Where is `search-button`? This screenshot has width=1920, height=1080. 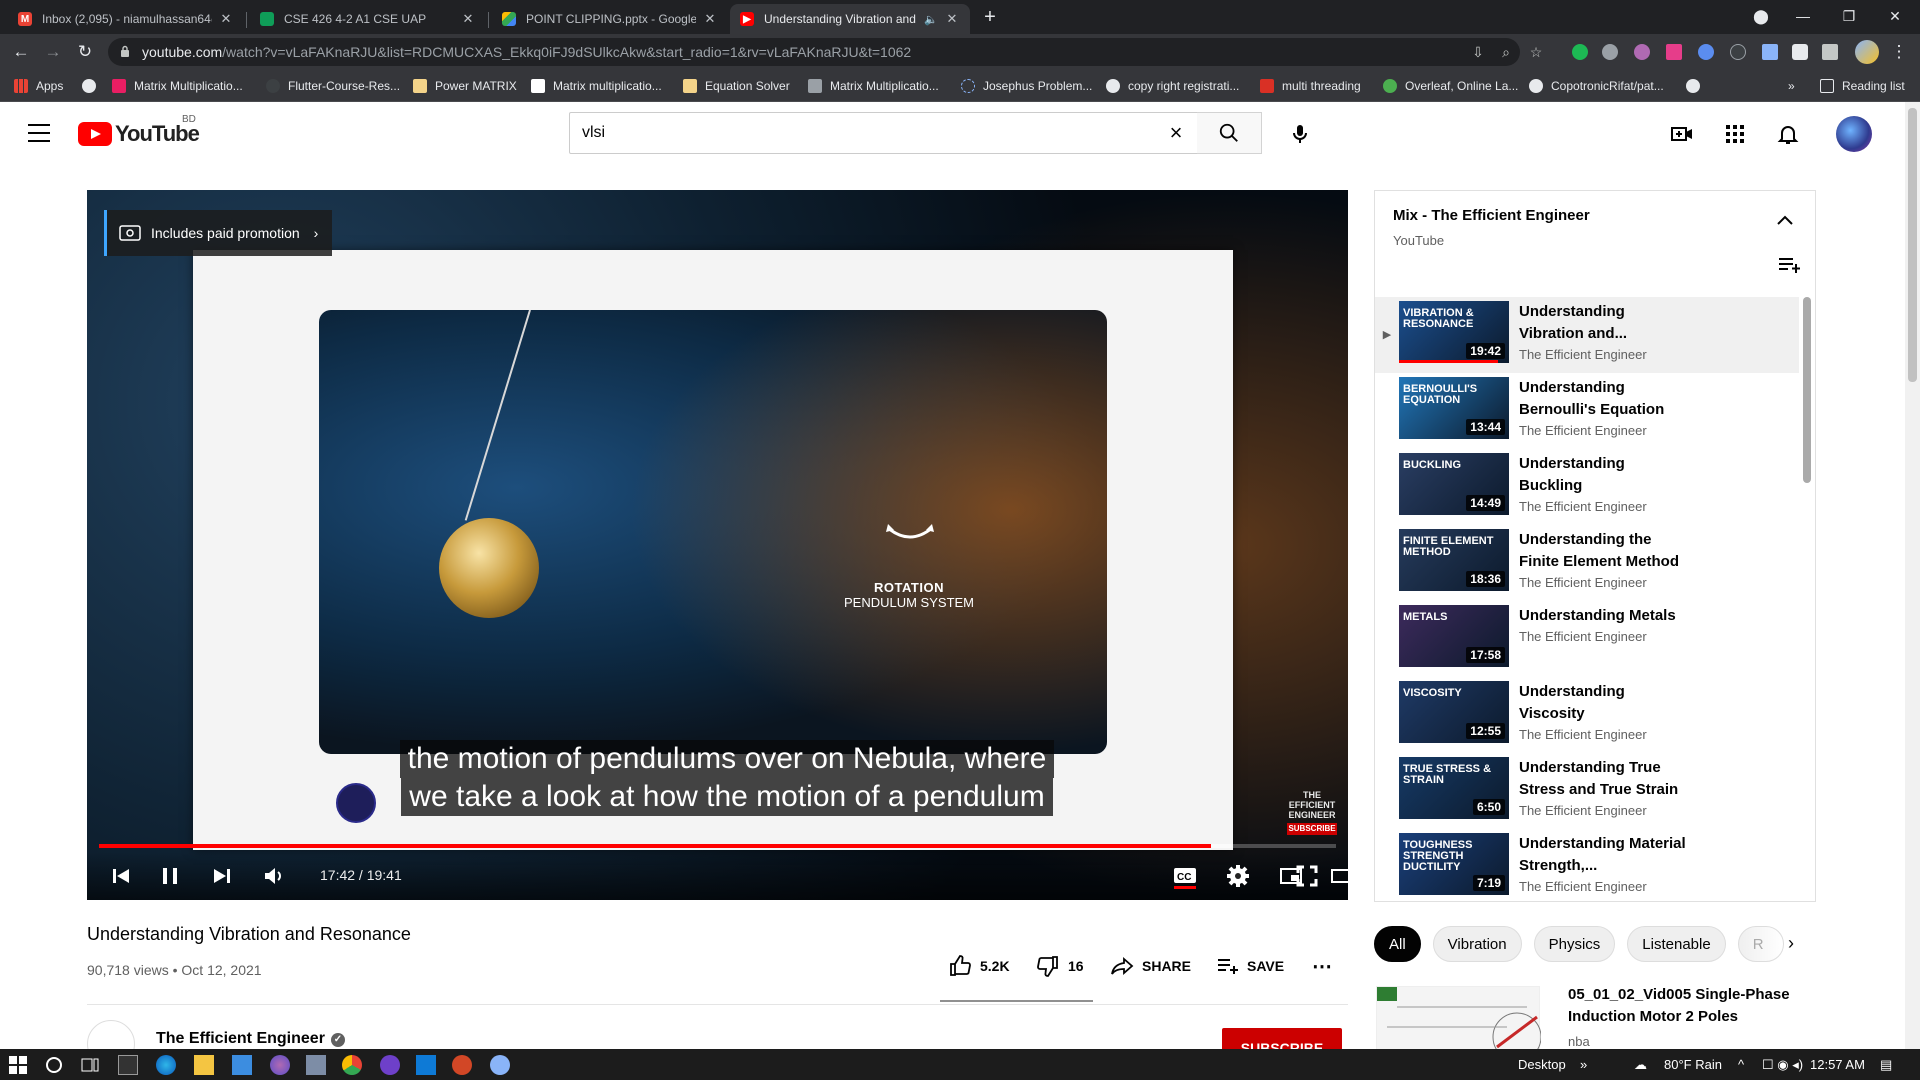 search-button is located at coordinates (1229, 133).